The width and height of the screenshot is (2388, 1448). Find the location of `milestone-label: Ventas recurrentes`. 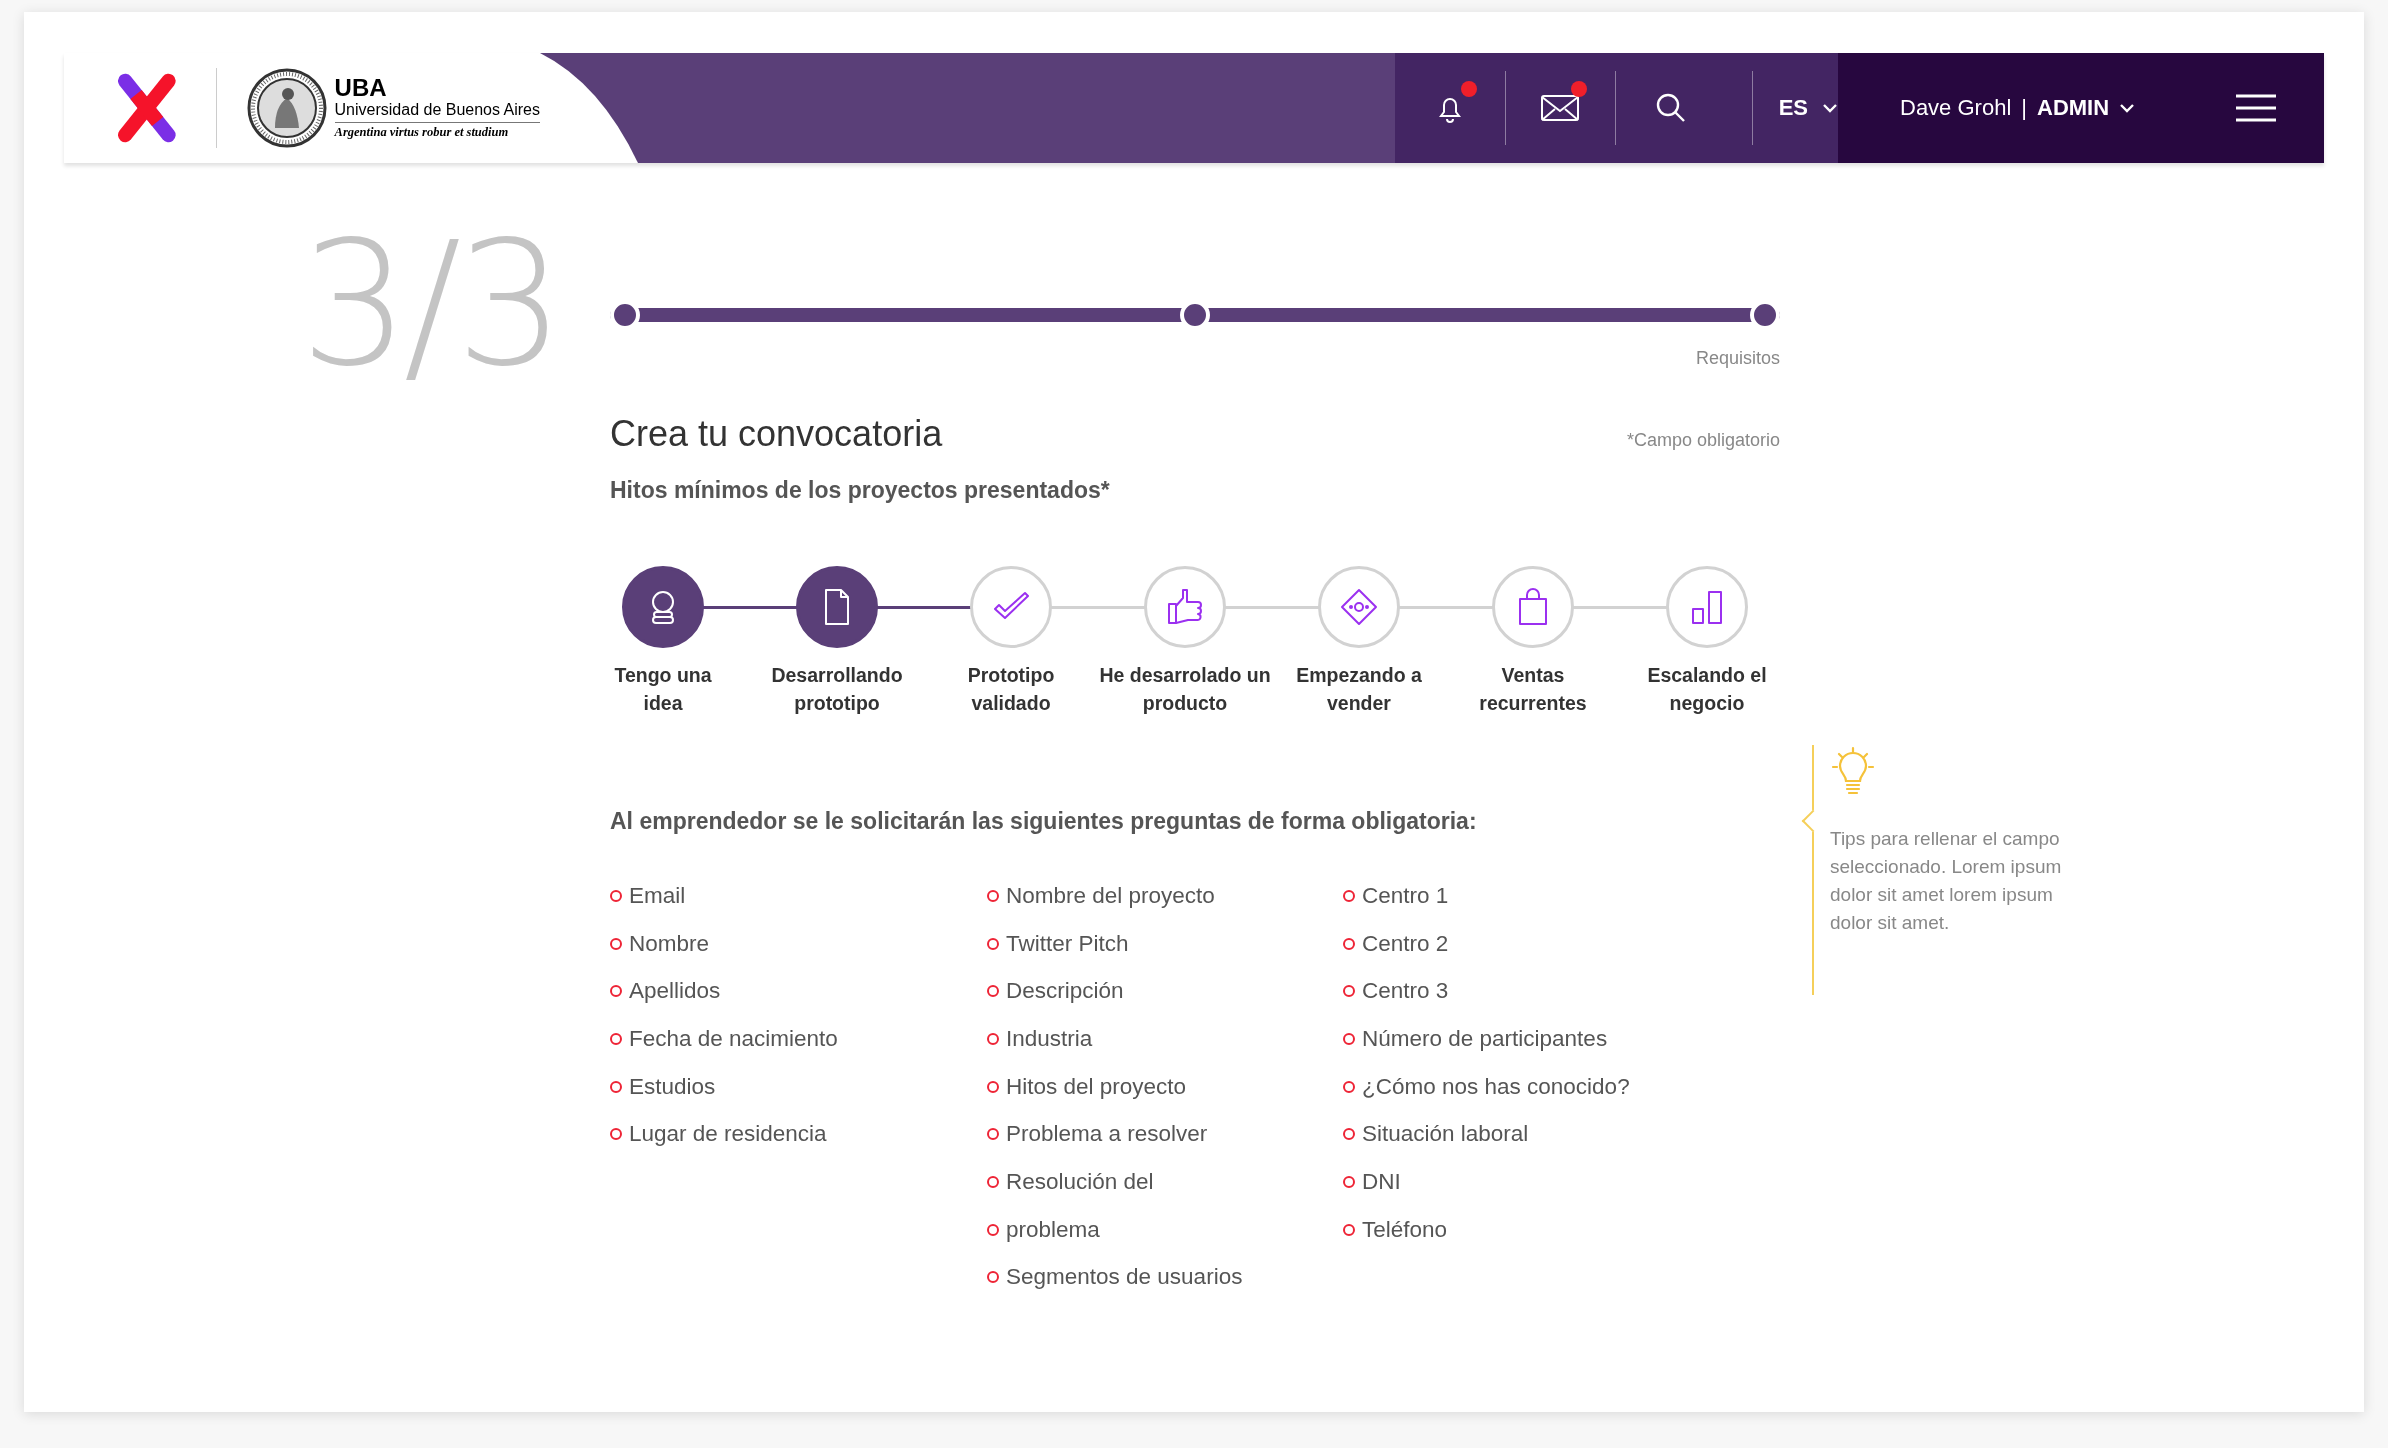

milestone-label: Ventas recurrentes is located at coordinates (1533, 689).